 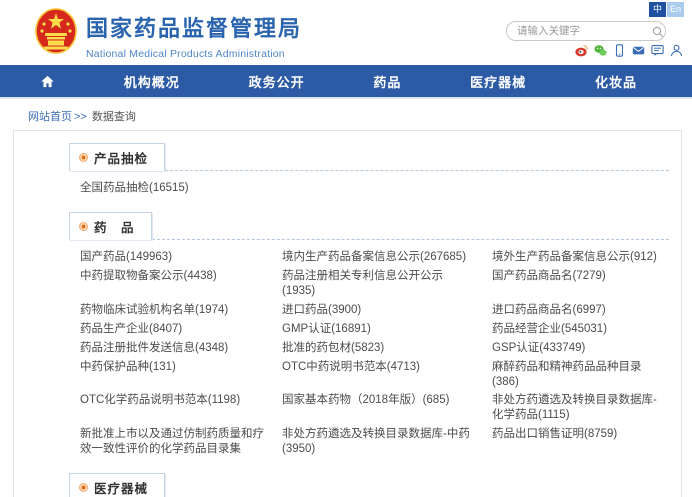 I want to click on link-cell: 新批准上市以及通过仿制药质量和疗效一致性评价的化学药品目录集, so click(x=174, y=442).